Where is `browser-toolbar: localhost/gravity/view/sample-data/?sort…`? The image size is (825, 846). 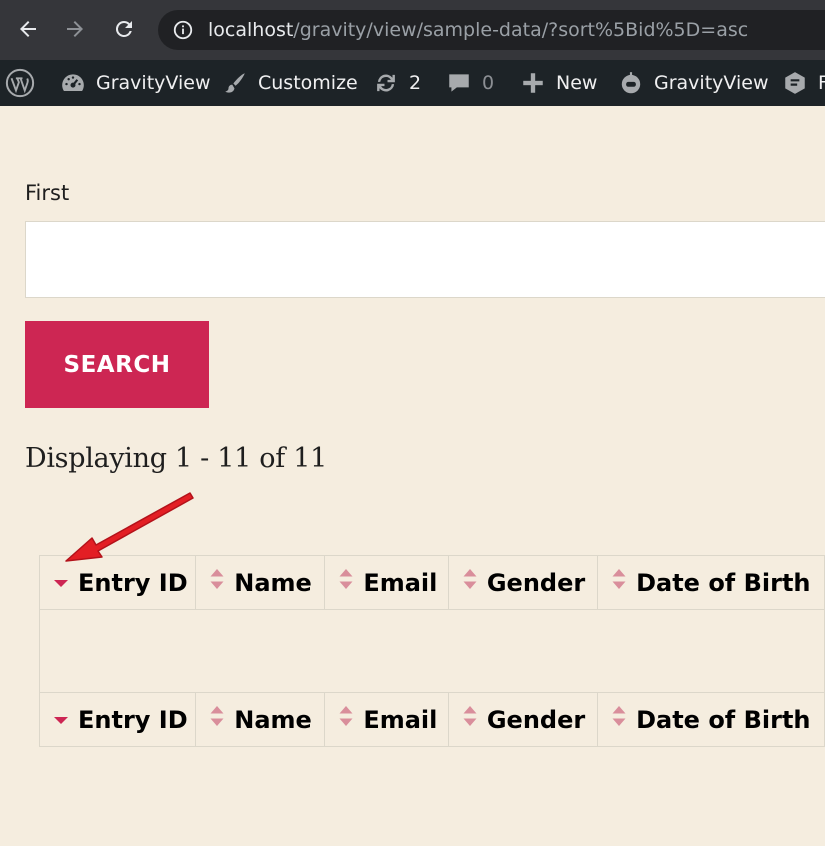
browser-toolbar: localhost/gravity/view/sample-data/?sort… is located at coordinates (412, 30).